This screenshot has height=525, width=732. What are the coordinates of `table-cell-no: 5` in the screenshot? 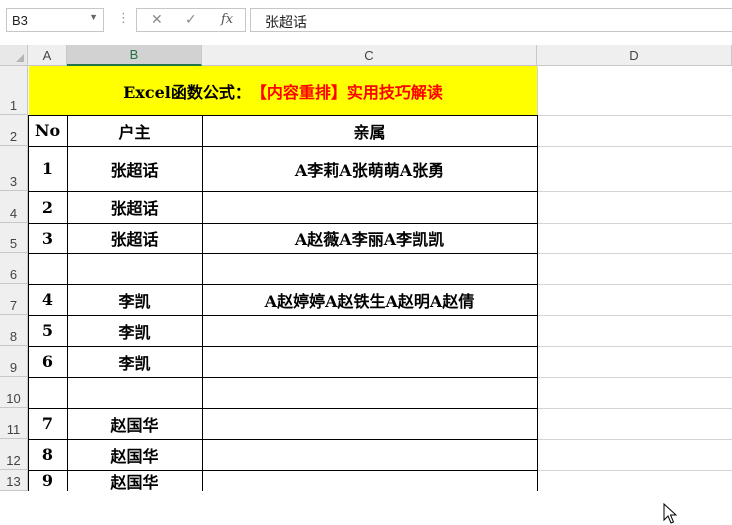 It's located at (47, 330).